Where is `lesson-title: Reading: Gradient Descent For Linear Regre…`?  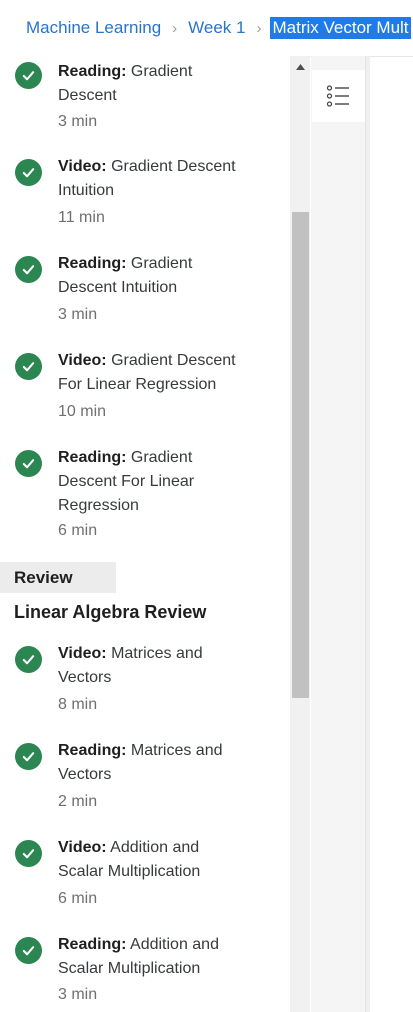 lesson-title: Reading: Gradient Descent For Linear Regre… is located at coordinates (126, 481).